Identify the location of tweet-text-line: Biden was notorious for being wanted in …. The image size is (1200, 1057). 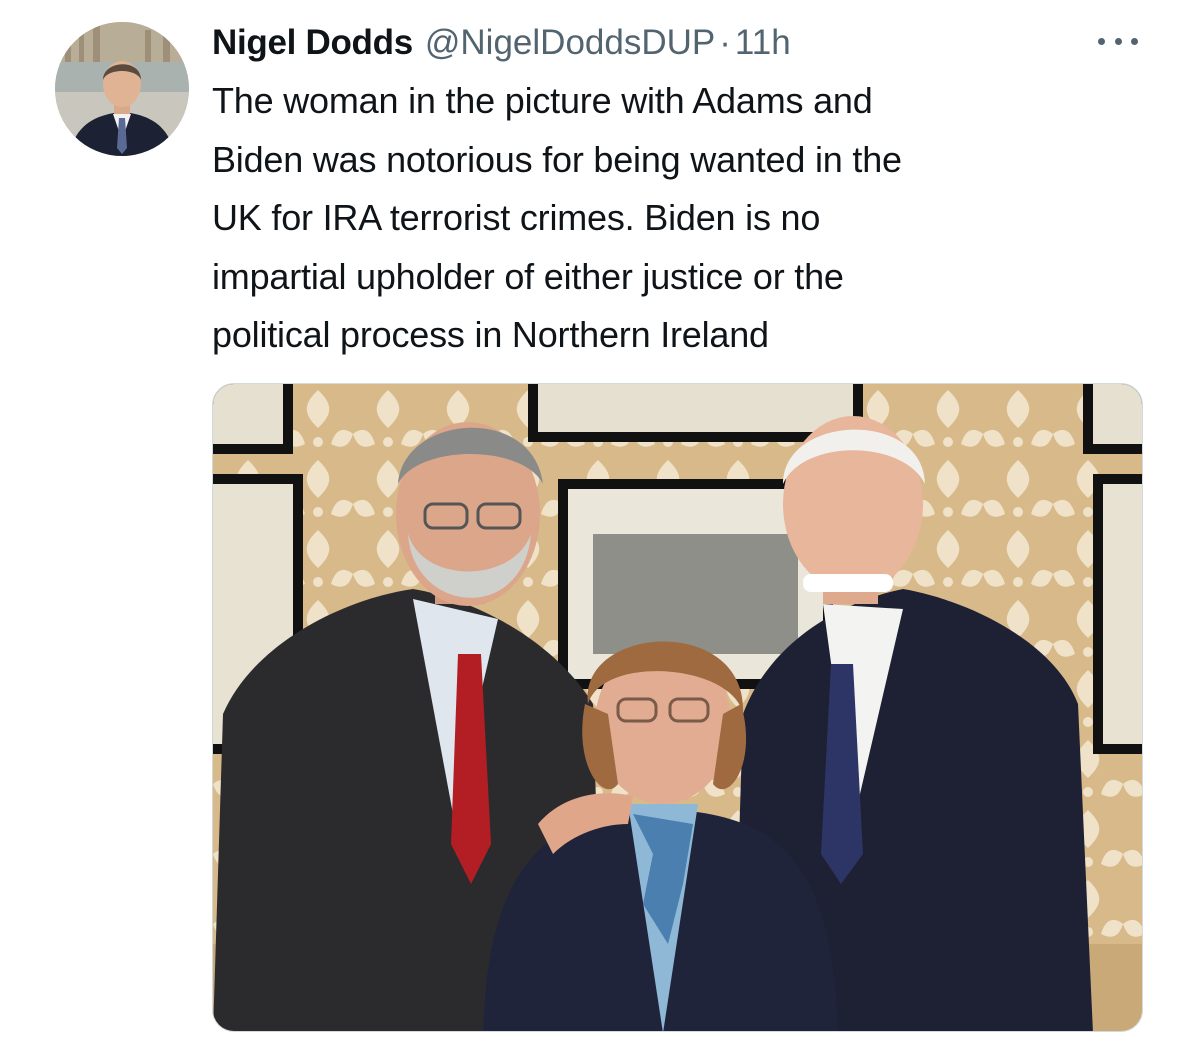
(557, 159).